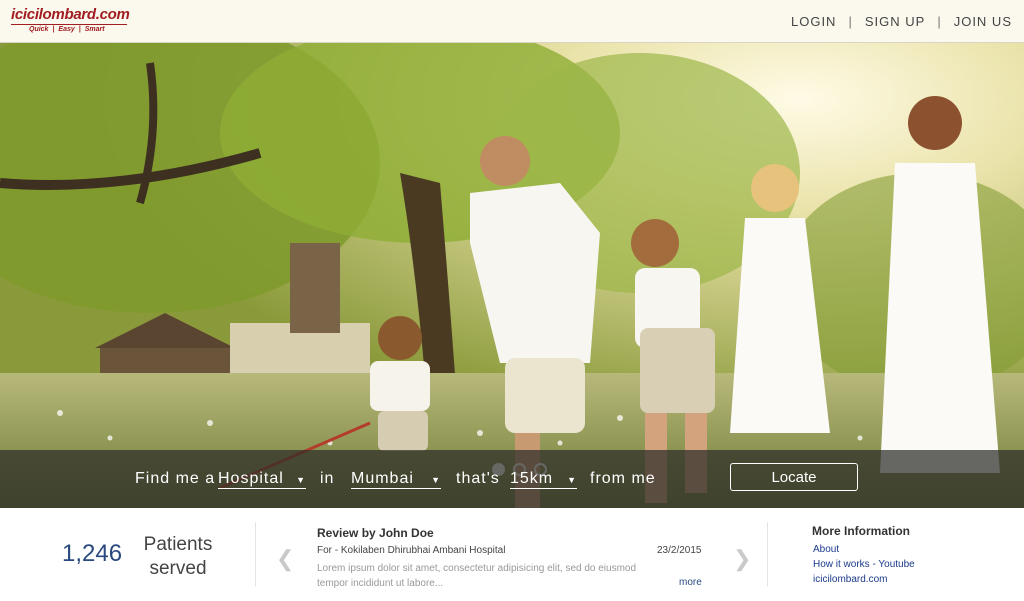 This screenshot has height=601, width=1024. What do you see at coordinates (39, 29) in the screenshot?
I see `logo-tag-quick: Quick` at bounding box center [39, 29].